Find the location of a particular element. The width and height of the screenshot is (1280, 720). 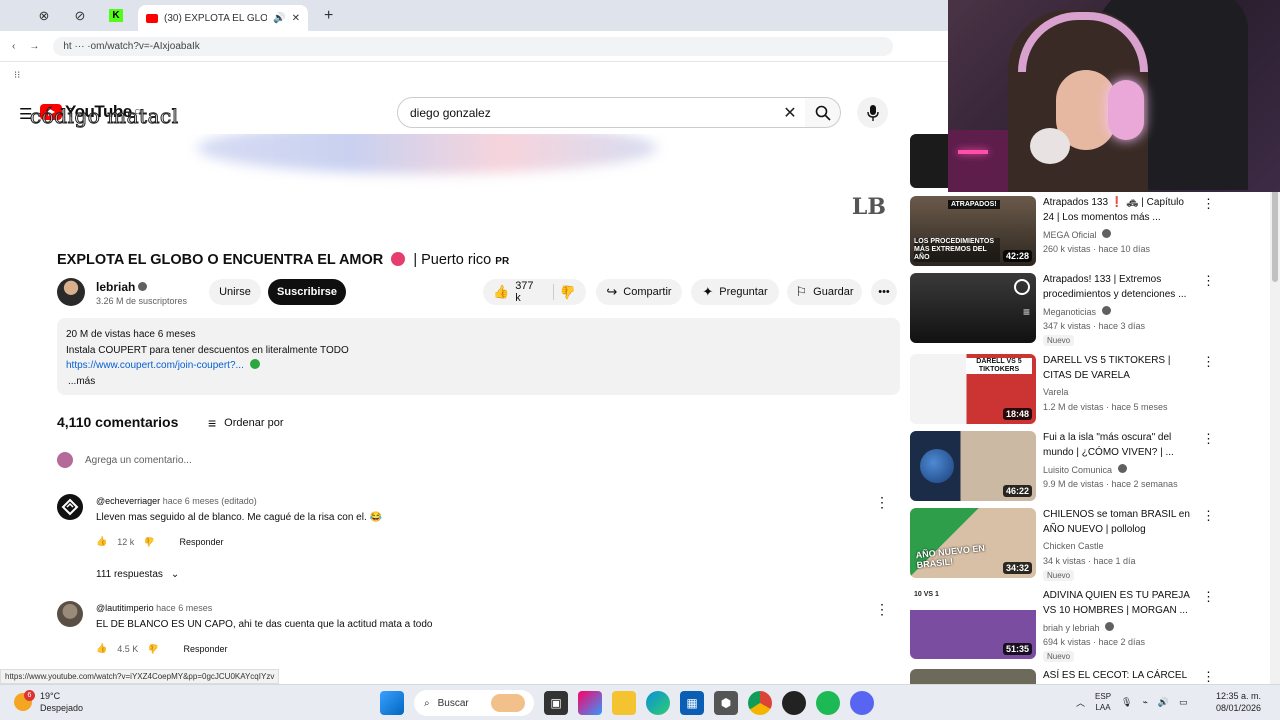

search-input: diego gonzalez is located at coordinates (592, 113).